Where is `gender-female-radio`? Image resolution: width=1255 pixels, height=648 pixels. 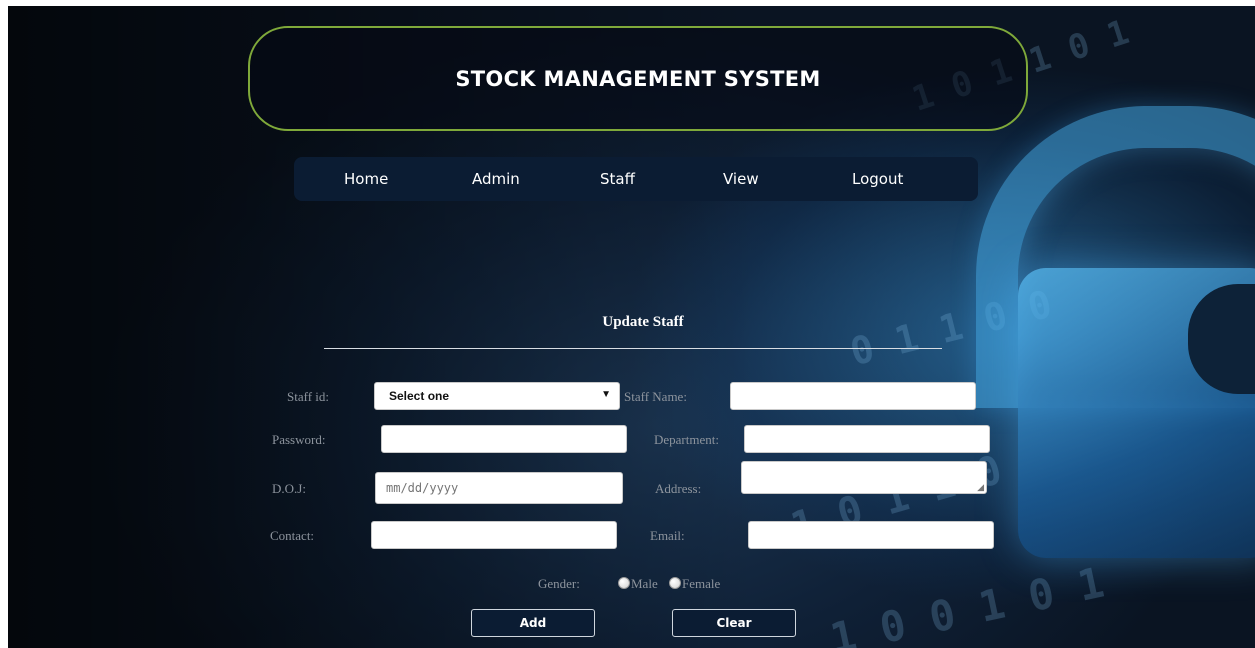 gender-female-radio is located at coordinates (675, 583).